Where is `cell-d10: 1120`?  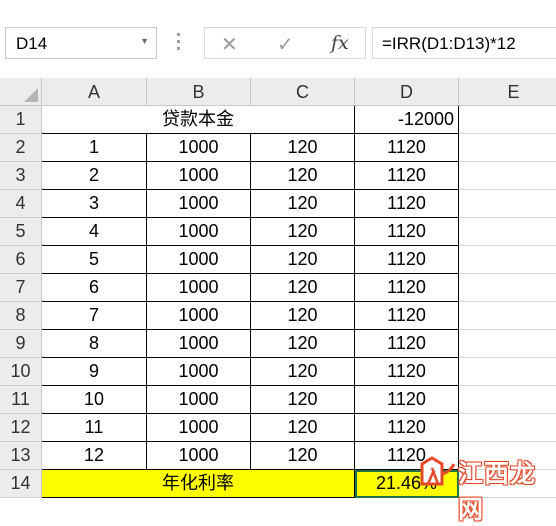 cell-d10: 1120 is located at coordinates (407, 372).